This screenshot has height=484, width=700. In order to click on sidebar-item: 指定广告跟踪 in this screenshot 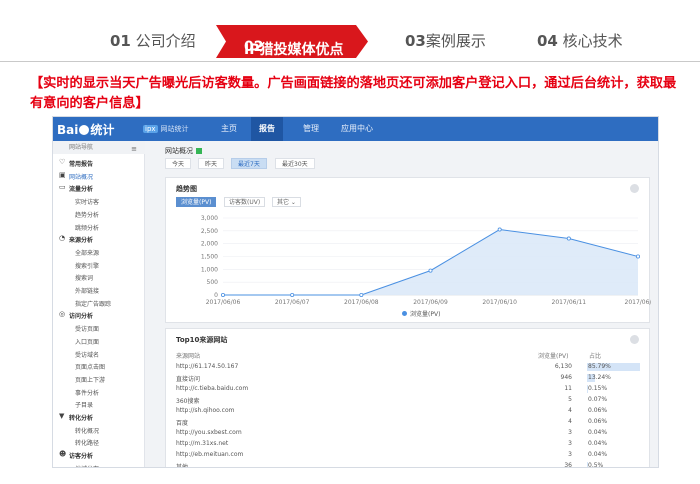, I will do `click(93, 303)`.